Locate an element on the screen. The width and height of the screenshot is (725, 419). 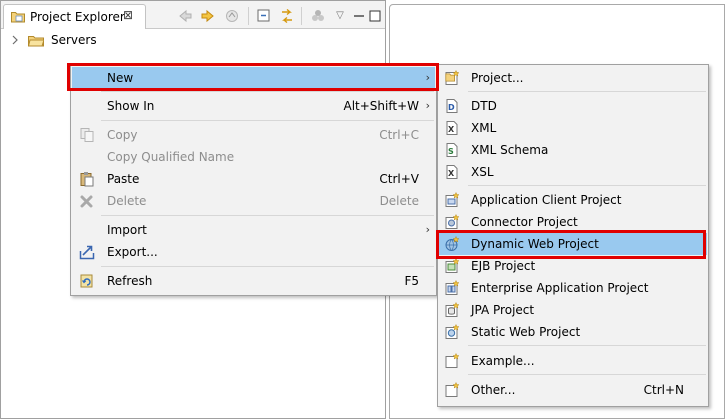
static-web-project-icon is located at coordinates (452, 331).